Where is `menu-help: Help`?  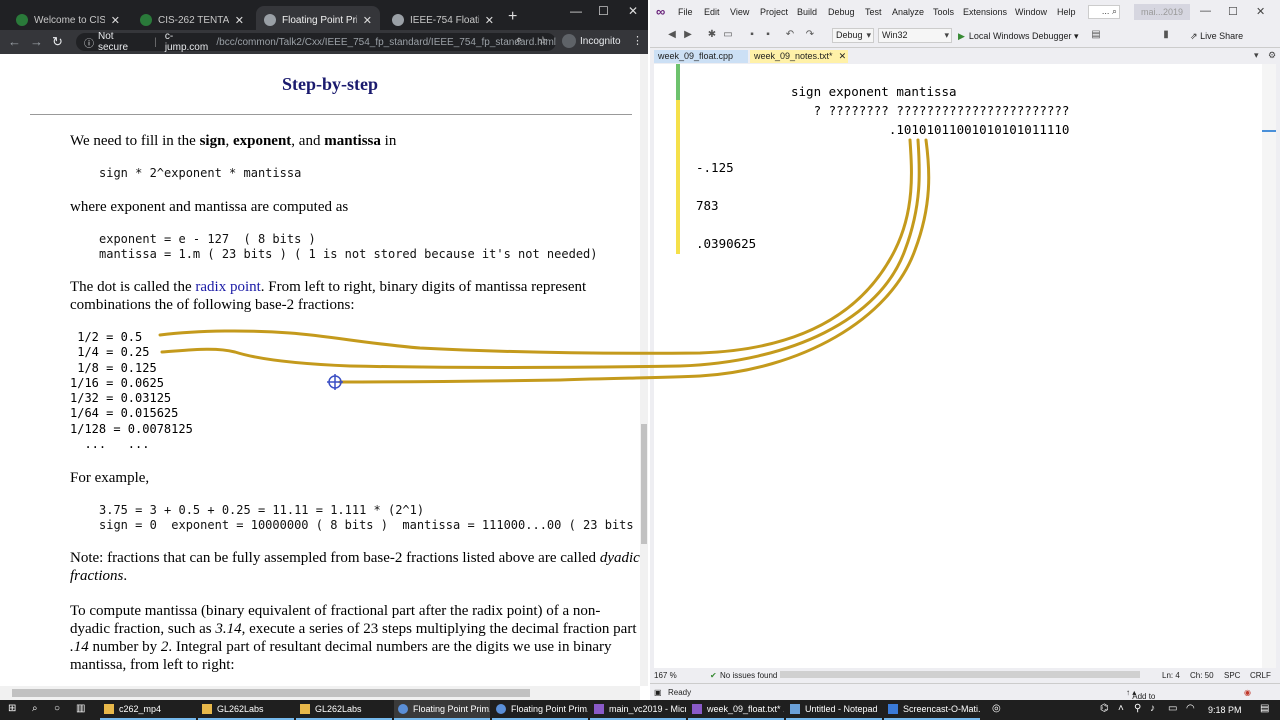
menu-help: Help is located at coordinates (1066, 12).